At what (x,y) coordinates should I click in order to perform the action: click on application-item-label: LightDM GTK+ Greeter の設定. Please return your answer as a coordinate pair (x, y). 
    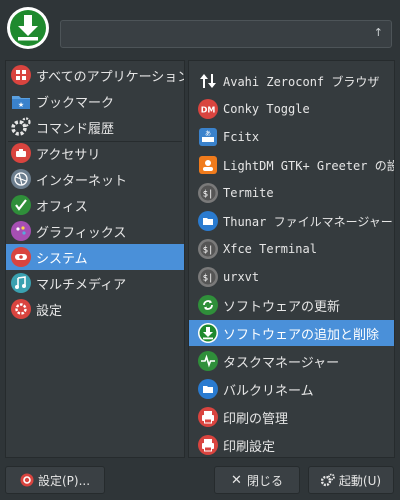
    Looking at the image, I should click on (308, 165).